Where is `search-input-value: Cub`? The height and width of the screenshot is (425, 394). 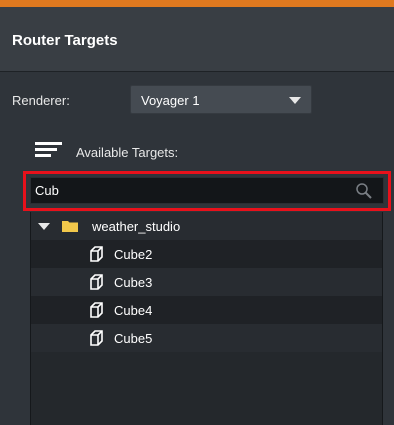 search-input-value: Cub is located at coordinates (47, 190).